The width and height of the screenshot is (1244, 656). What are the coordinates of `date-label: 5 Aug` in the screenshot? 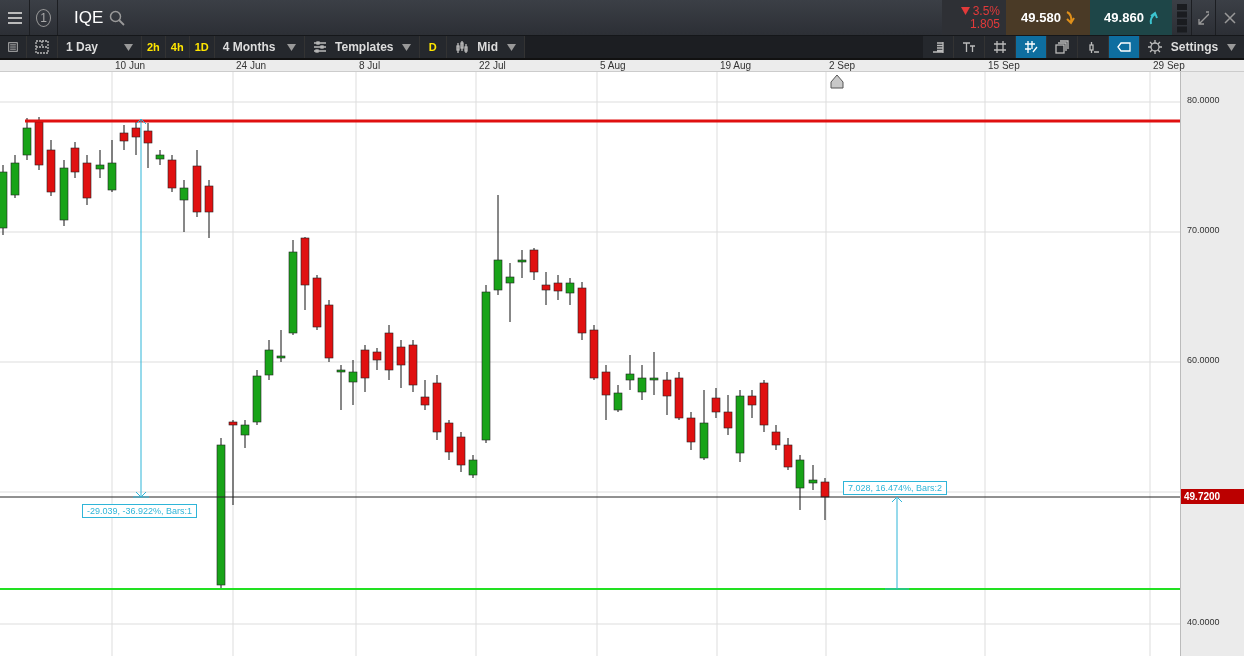 It's located at (613, 66).